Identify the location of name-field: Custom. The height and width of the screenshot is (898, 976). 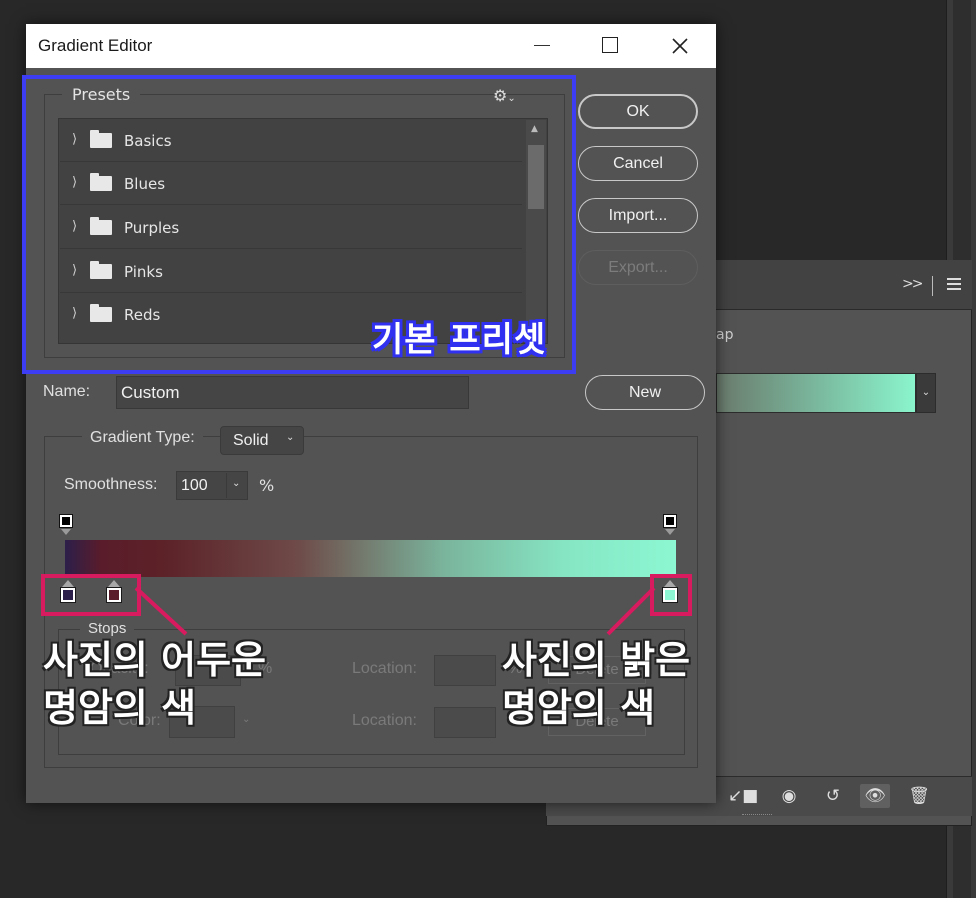
(292, 392).